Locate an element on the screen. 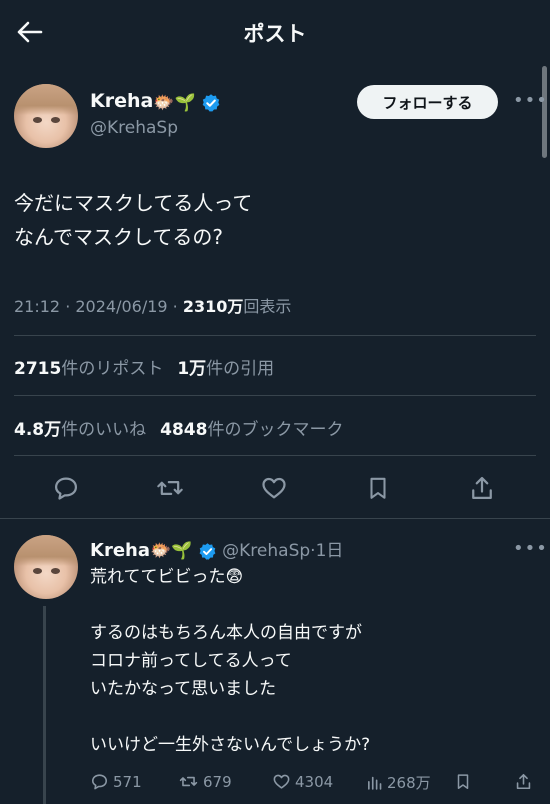 Image resolution: width=550 pixels, height=804 pixels. likes-stat: 4.8万件のいいね is located at coordinates (80, 430).